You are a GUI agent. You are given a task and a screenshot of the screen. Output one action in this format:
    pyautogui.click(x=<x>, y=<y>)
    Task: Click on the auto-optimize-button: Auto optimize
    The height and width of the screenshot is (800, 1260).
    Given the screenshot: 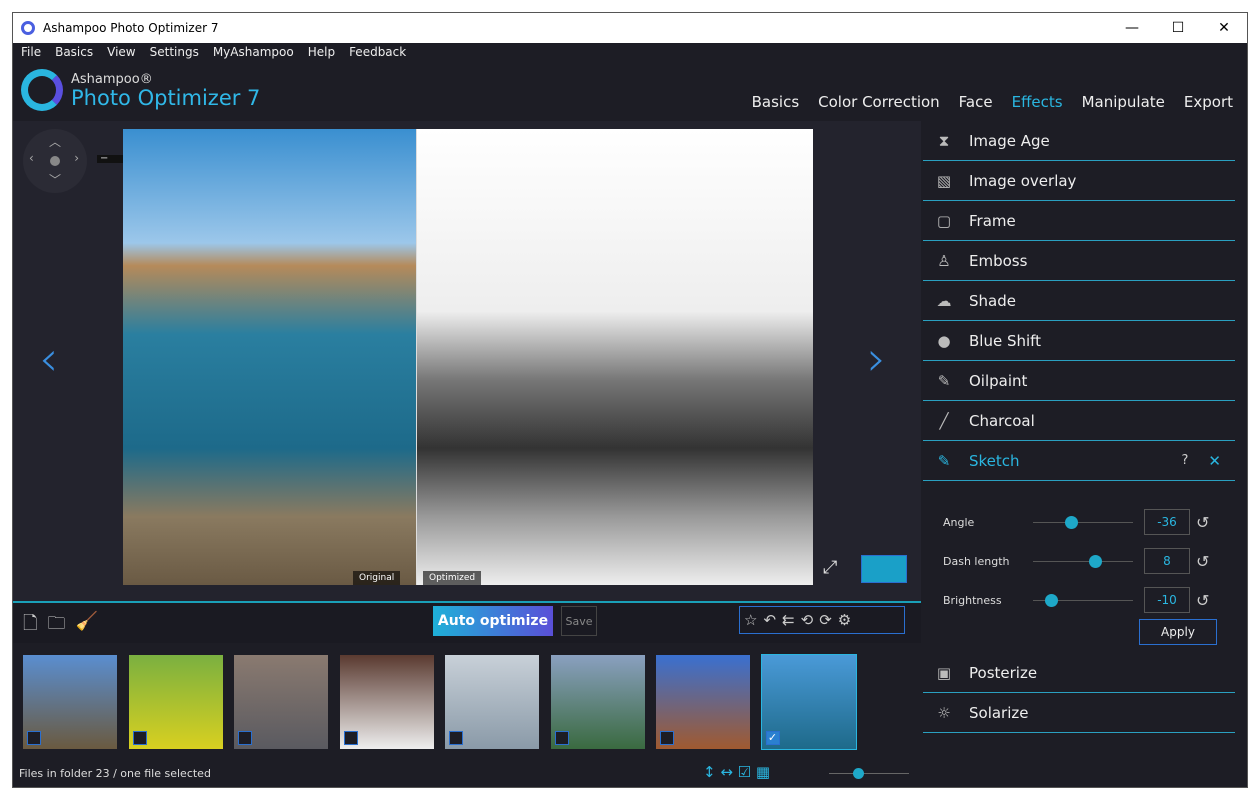 What is the action you would take?
    pyautogui.click(x=493, y=621)
    